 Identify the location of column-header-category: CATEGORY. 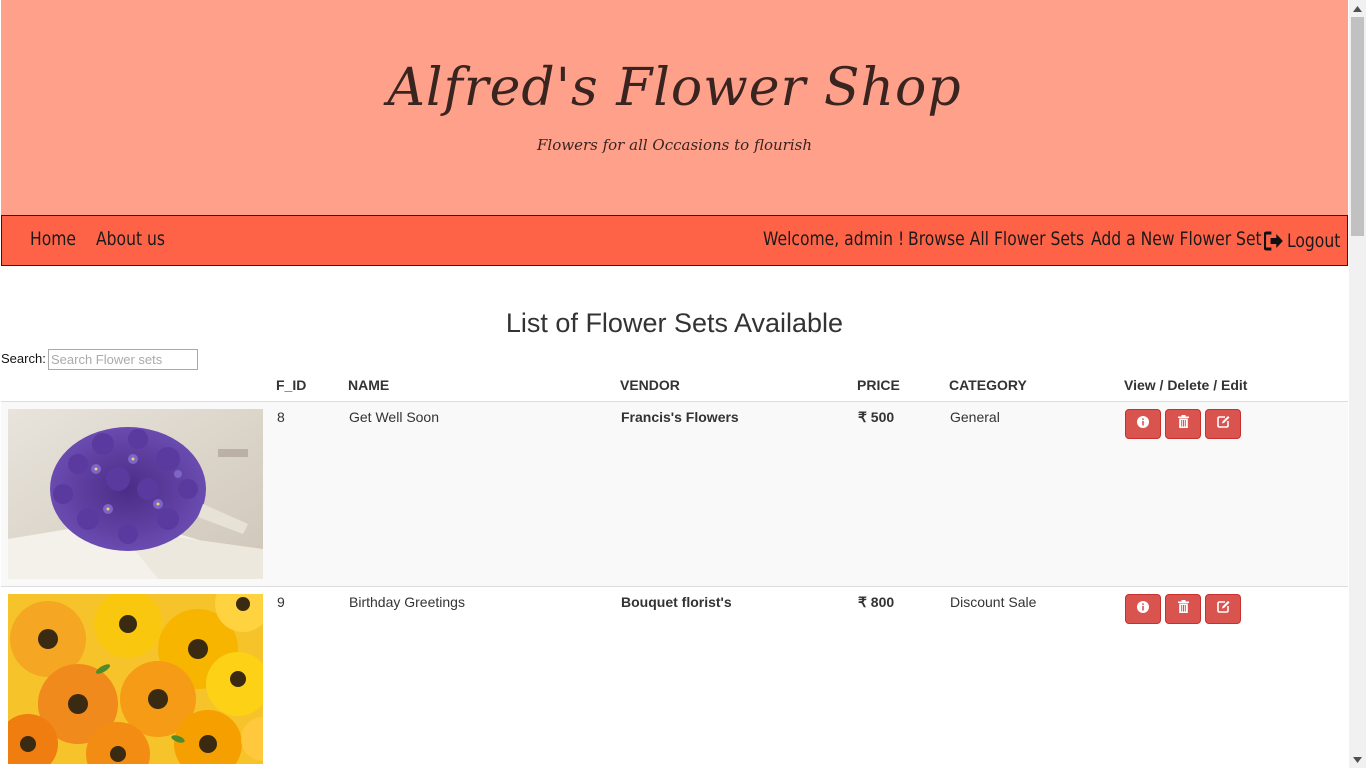
(988, 385).